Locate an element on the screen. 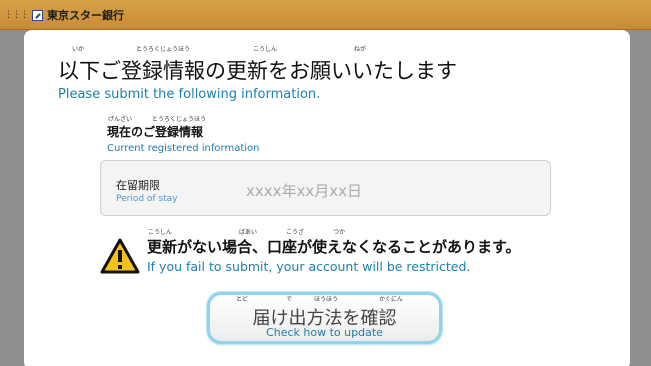 This screenshot has height=366, width=651. warning-text: 更新がない場合、口座が使えなくなることがあります。 is located at coordinates (334, 247).